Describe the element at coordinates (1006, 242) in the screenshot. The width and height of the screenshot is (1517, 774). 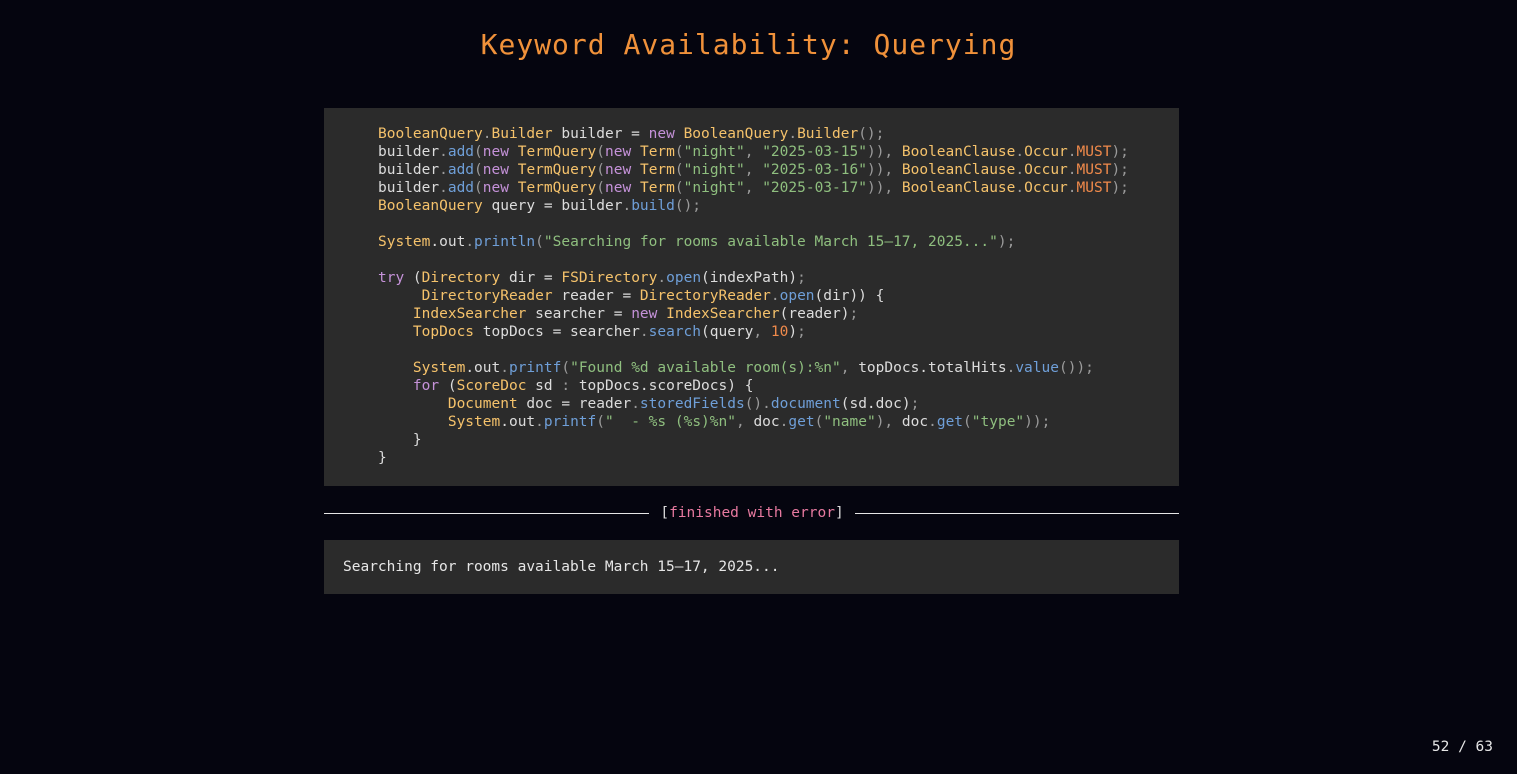
I see `code-token: );` at that location.